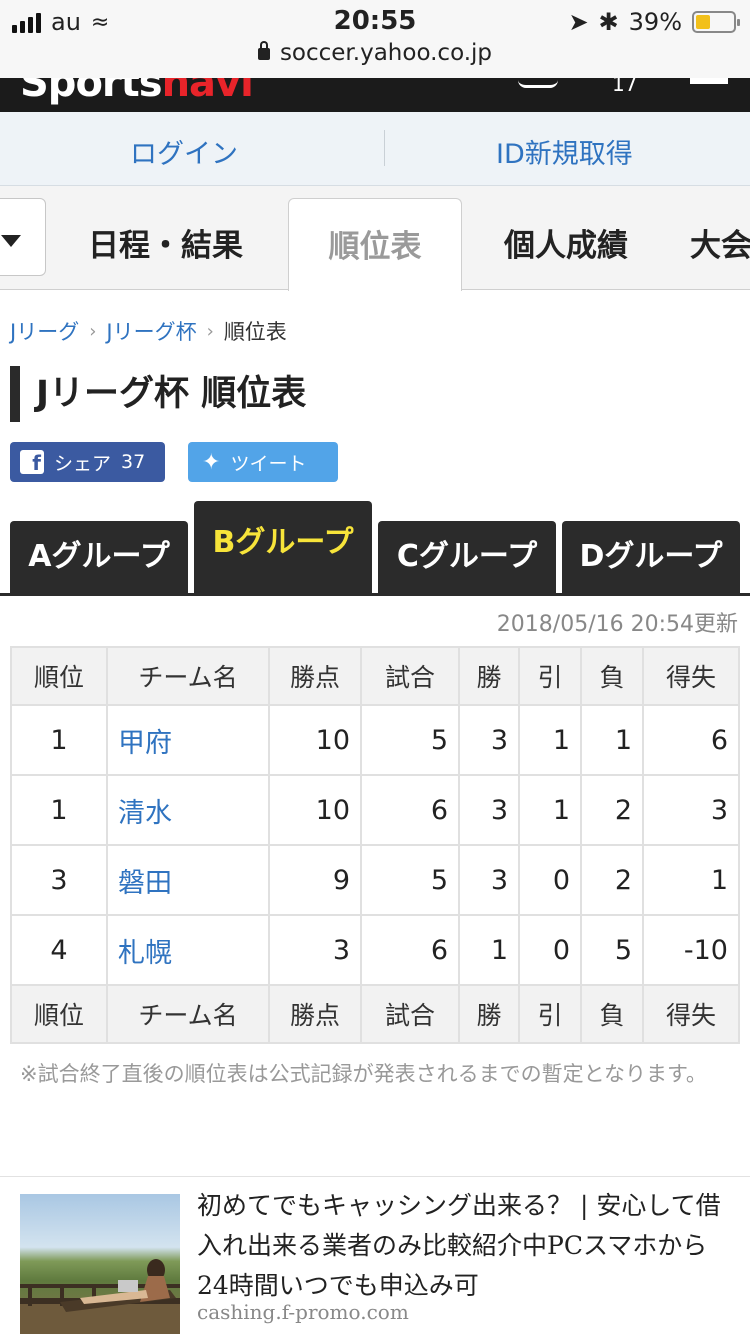 The height and width of the screenshot is (1334, 750). I want to click on status-bar: au ≈ 20:55 ➤ ✱ 39% soccer.yahoo.co.jp, so click(375, 39).